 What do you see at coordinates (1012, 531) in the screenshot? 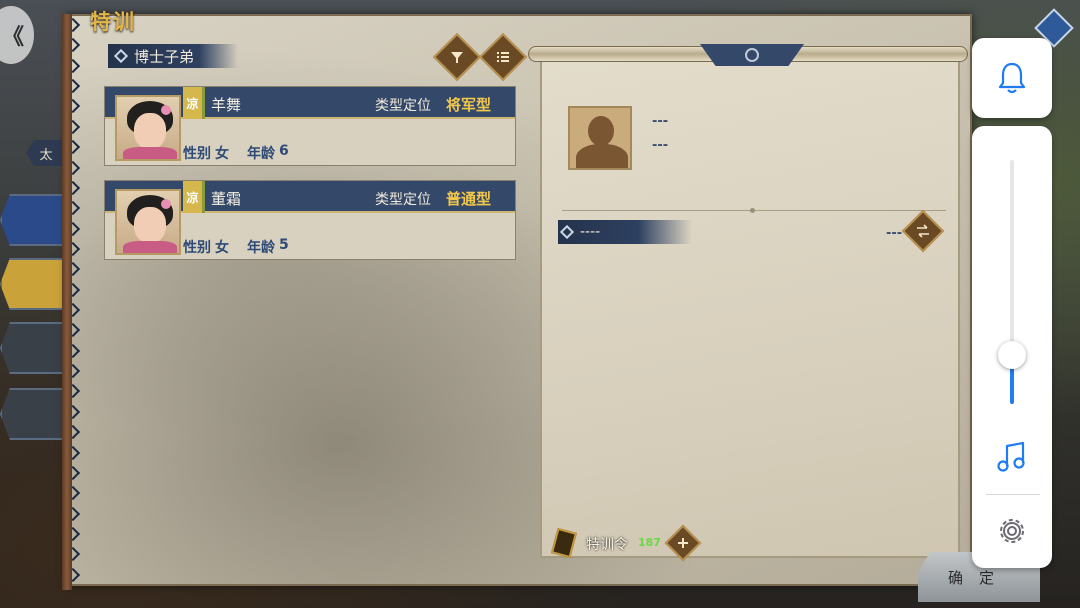
I see `gear-icon` at bounding box center [1012, 531].